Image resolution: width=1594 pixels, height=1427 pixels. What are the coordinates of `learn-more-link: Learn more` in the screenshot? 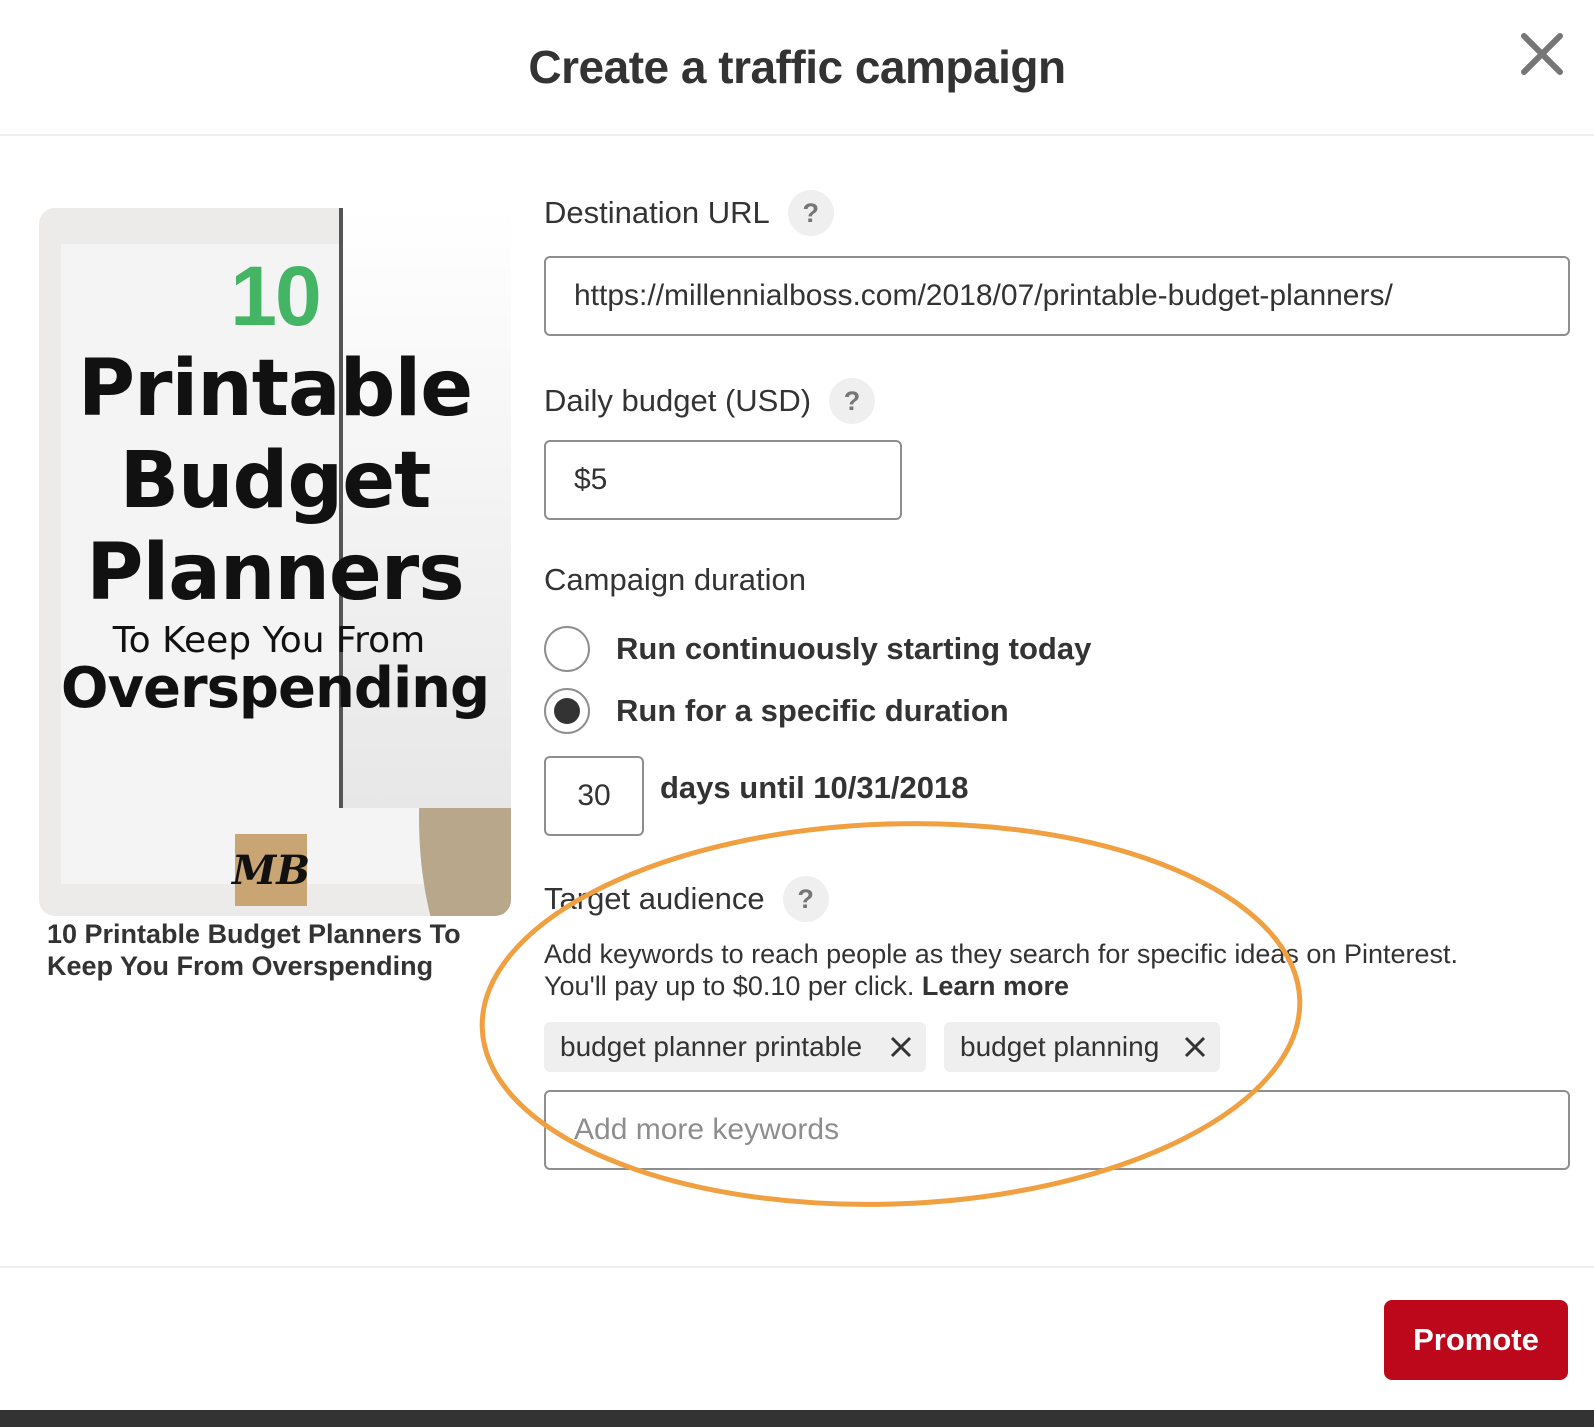 It's located at (995, 986).